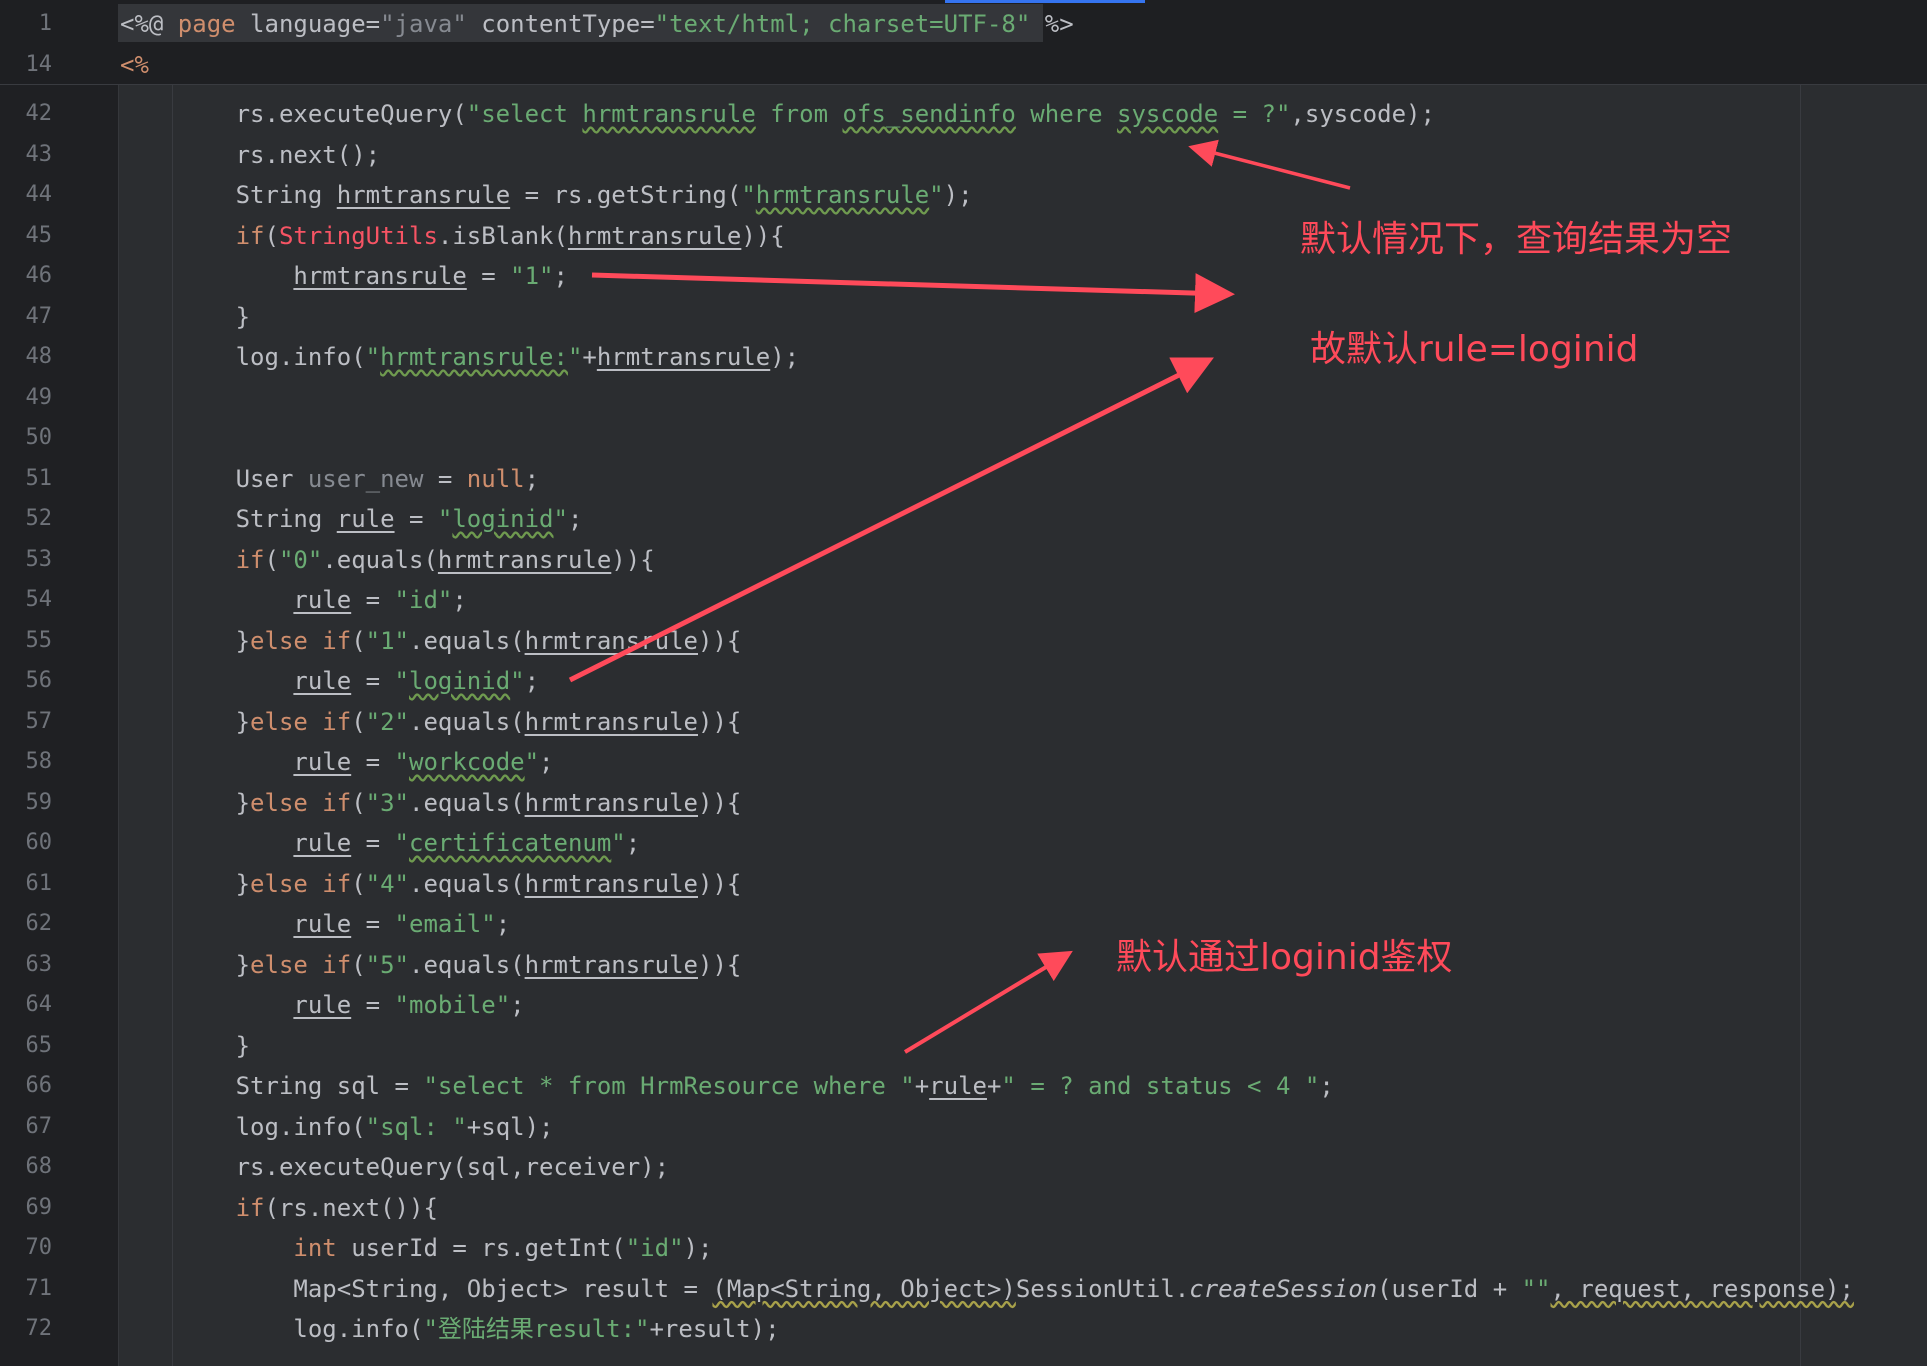 This screenshot has height=1366, width=1927. What do you see at coordinates (988, 1002) in the screenshot?
I see `arrow-to-note3` at bounding box center [988, 1002].